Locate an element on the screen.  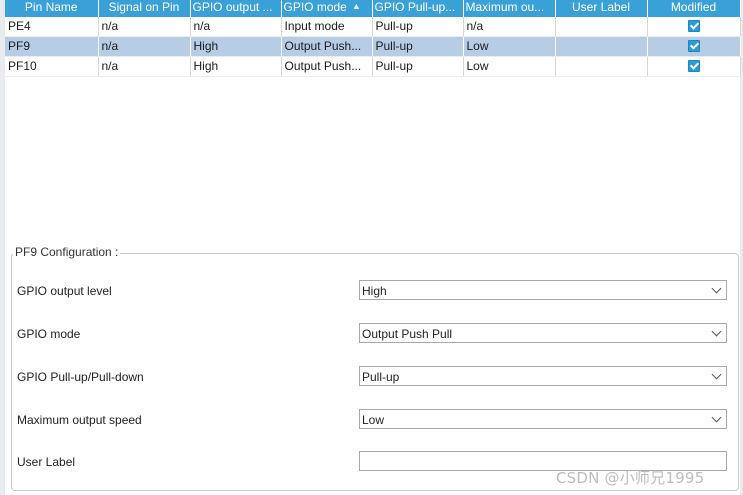
max-output-speed-value: Low is located at coordinates (373, 420).